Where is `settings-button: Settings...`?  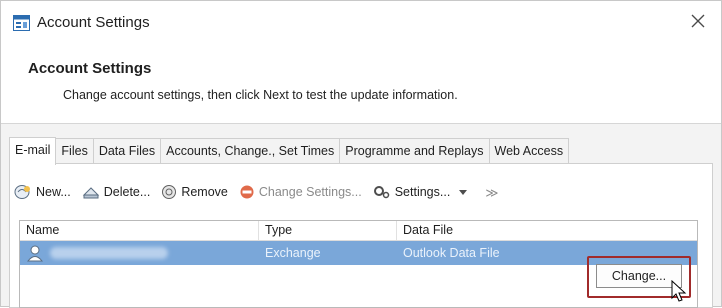
settings-button: Settings... is located at coordinates (424, 192).